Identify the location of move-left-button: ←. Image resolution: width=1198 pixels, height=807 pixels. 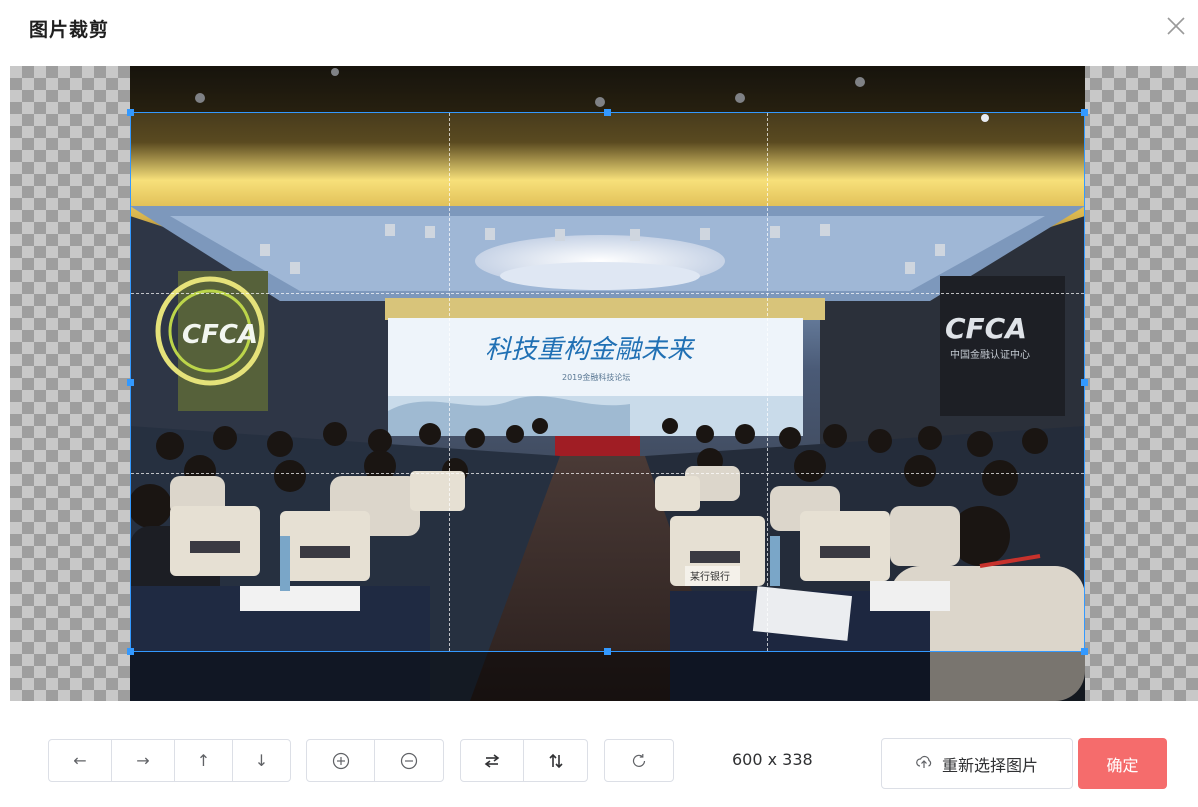
(80, 760).